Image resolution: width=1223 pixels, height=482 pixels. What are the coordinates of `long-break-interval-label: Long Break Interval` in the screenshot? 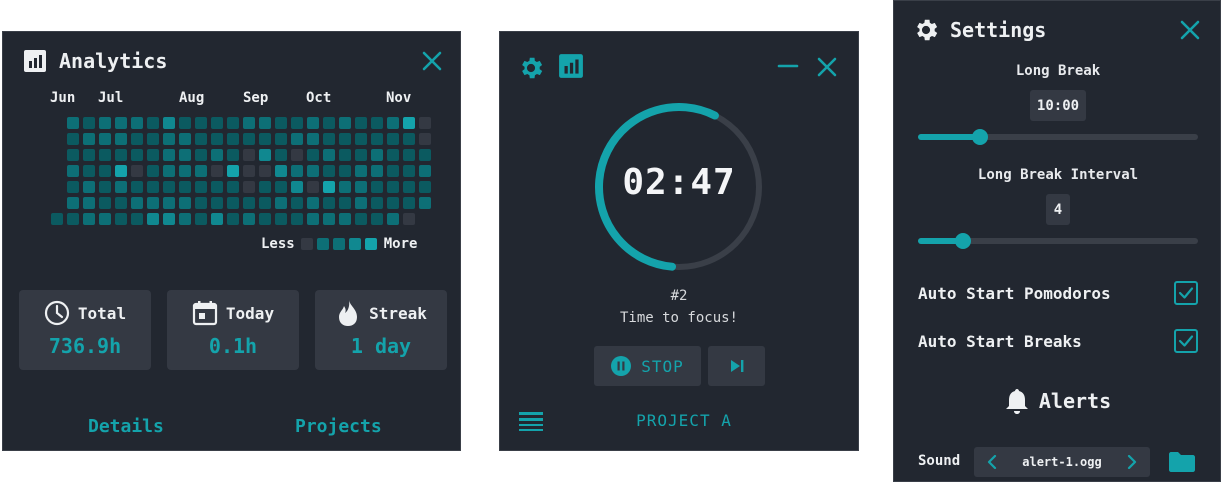 It's located at (1058, 175).